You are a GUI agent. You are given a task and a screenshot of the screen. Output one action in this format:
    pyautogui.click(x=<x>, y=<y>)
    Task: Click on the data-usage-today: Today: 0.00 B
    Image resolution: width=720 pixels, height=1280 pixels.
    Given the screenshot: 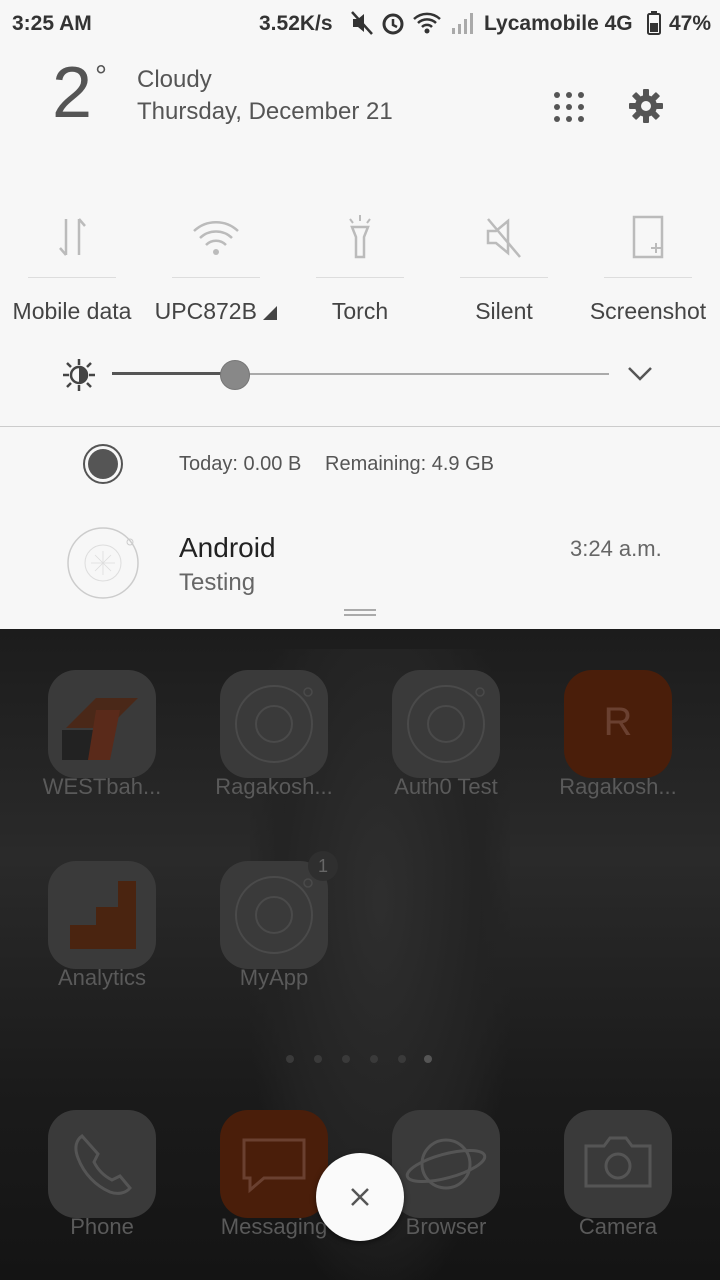 What is the action you would take?
    pyautogui.click(x=240, y=464)
    